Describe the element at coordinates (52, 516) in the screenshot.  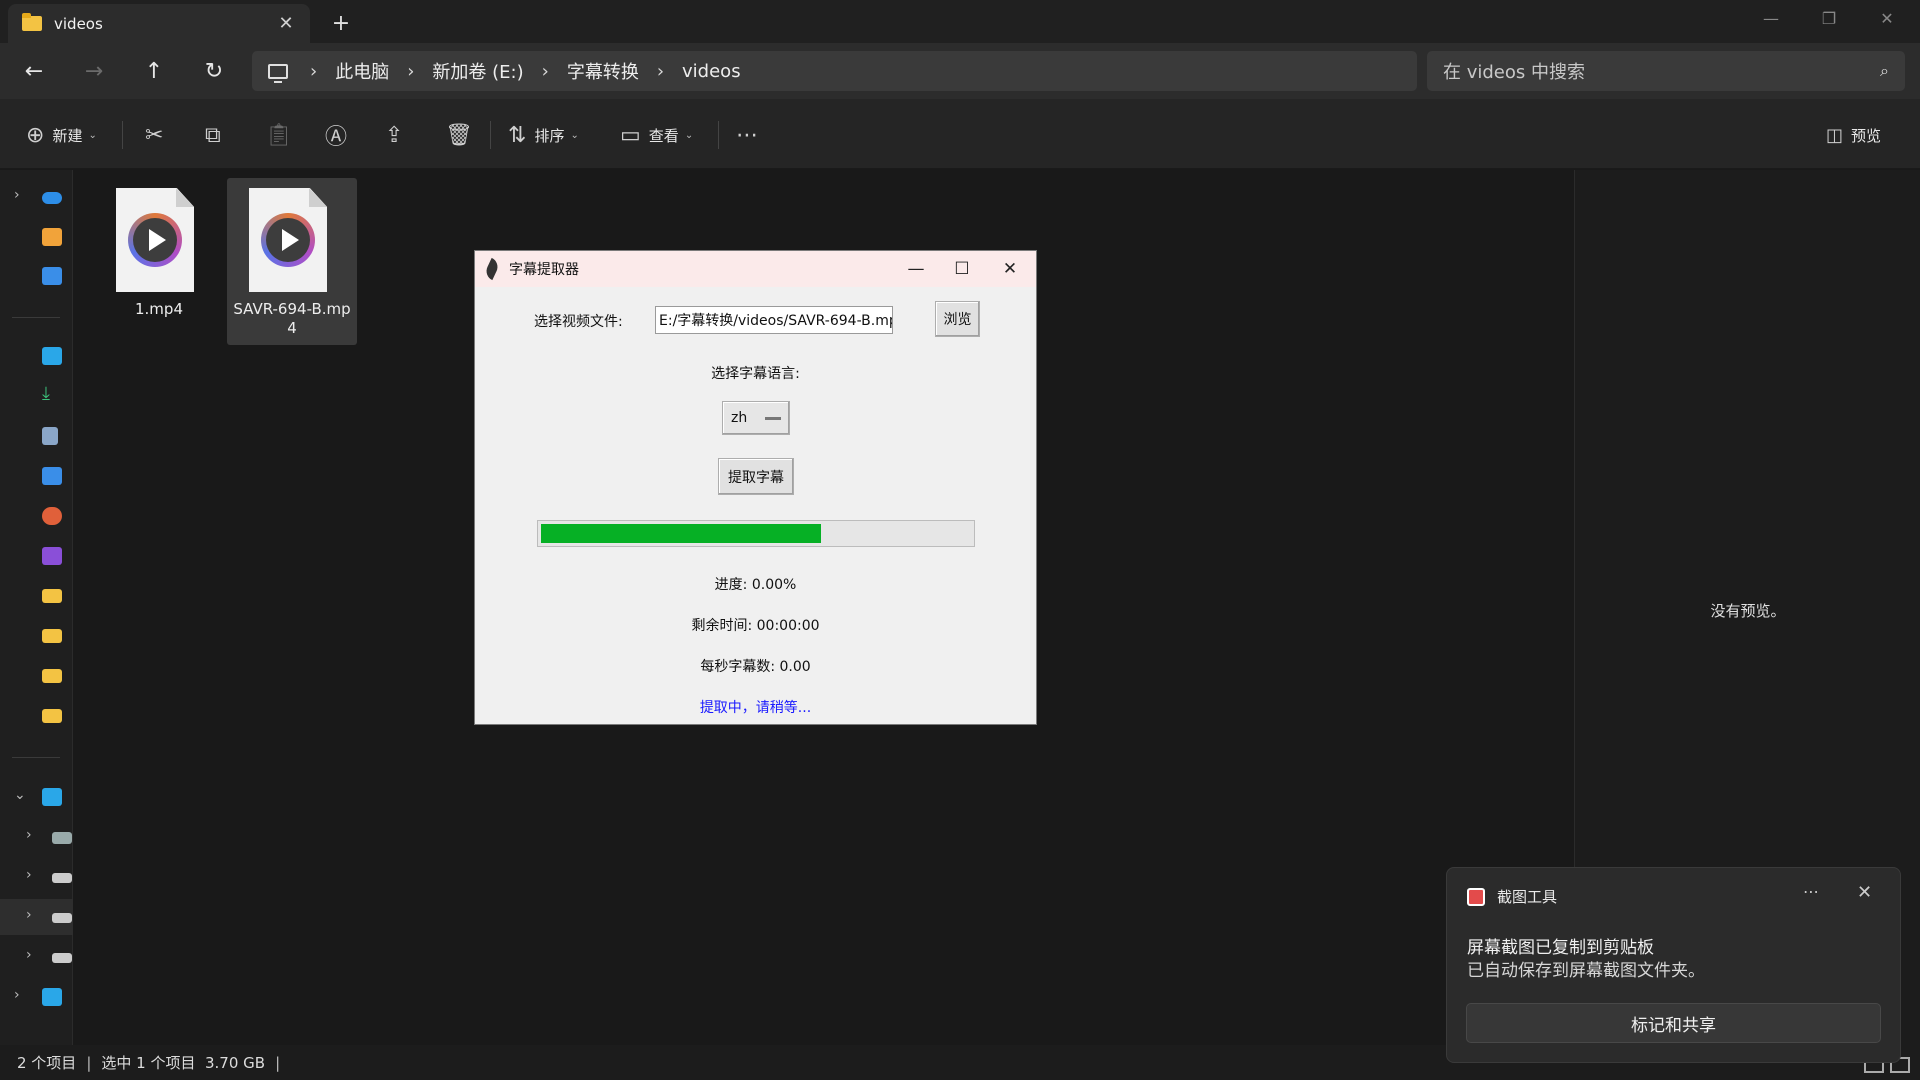
I see `music-icon` at that location.